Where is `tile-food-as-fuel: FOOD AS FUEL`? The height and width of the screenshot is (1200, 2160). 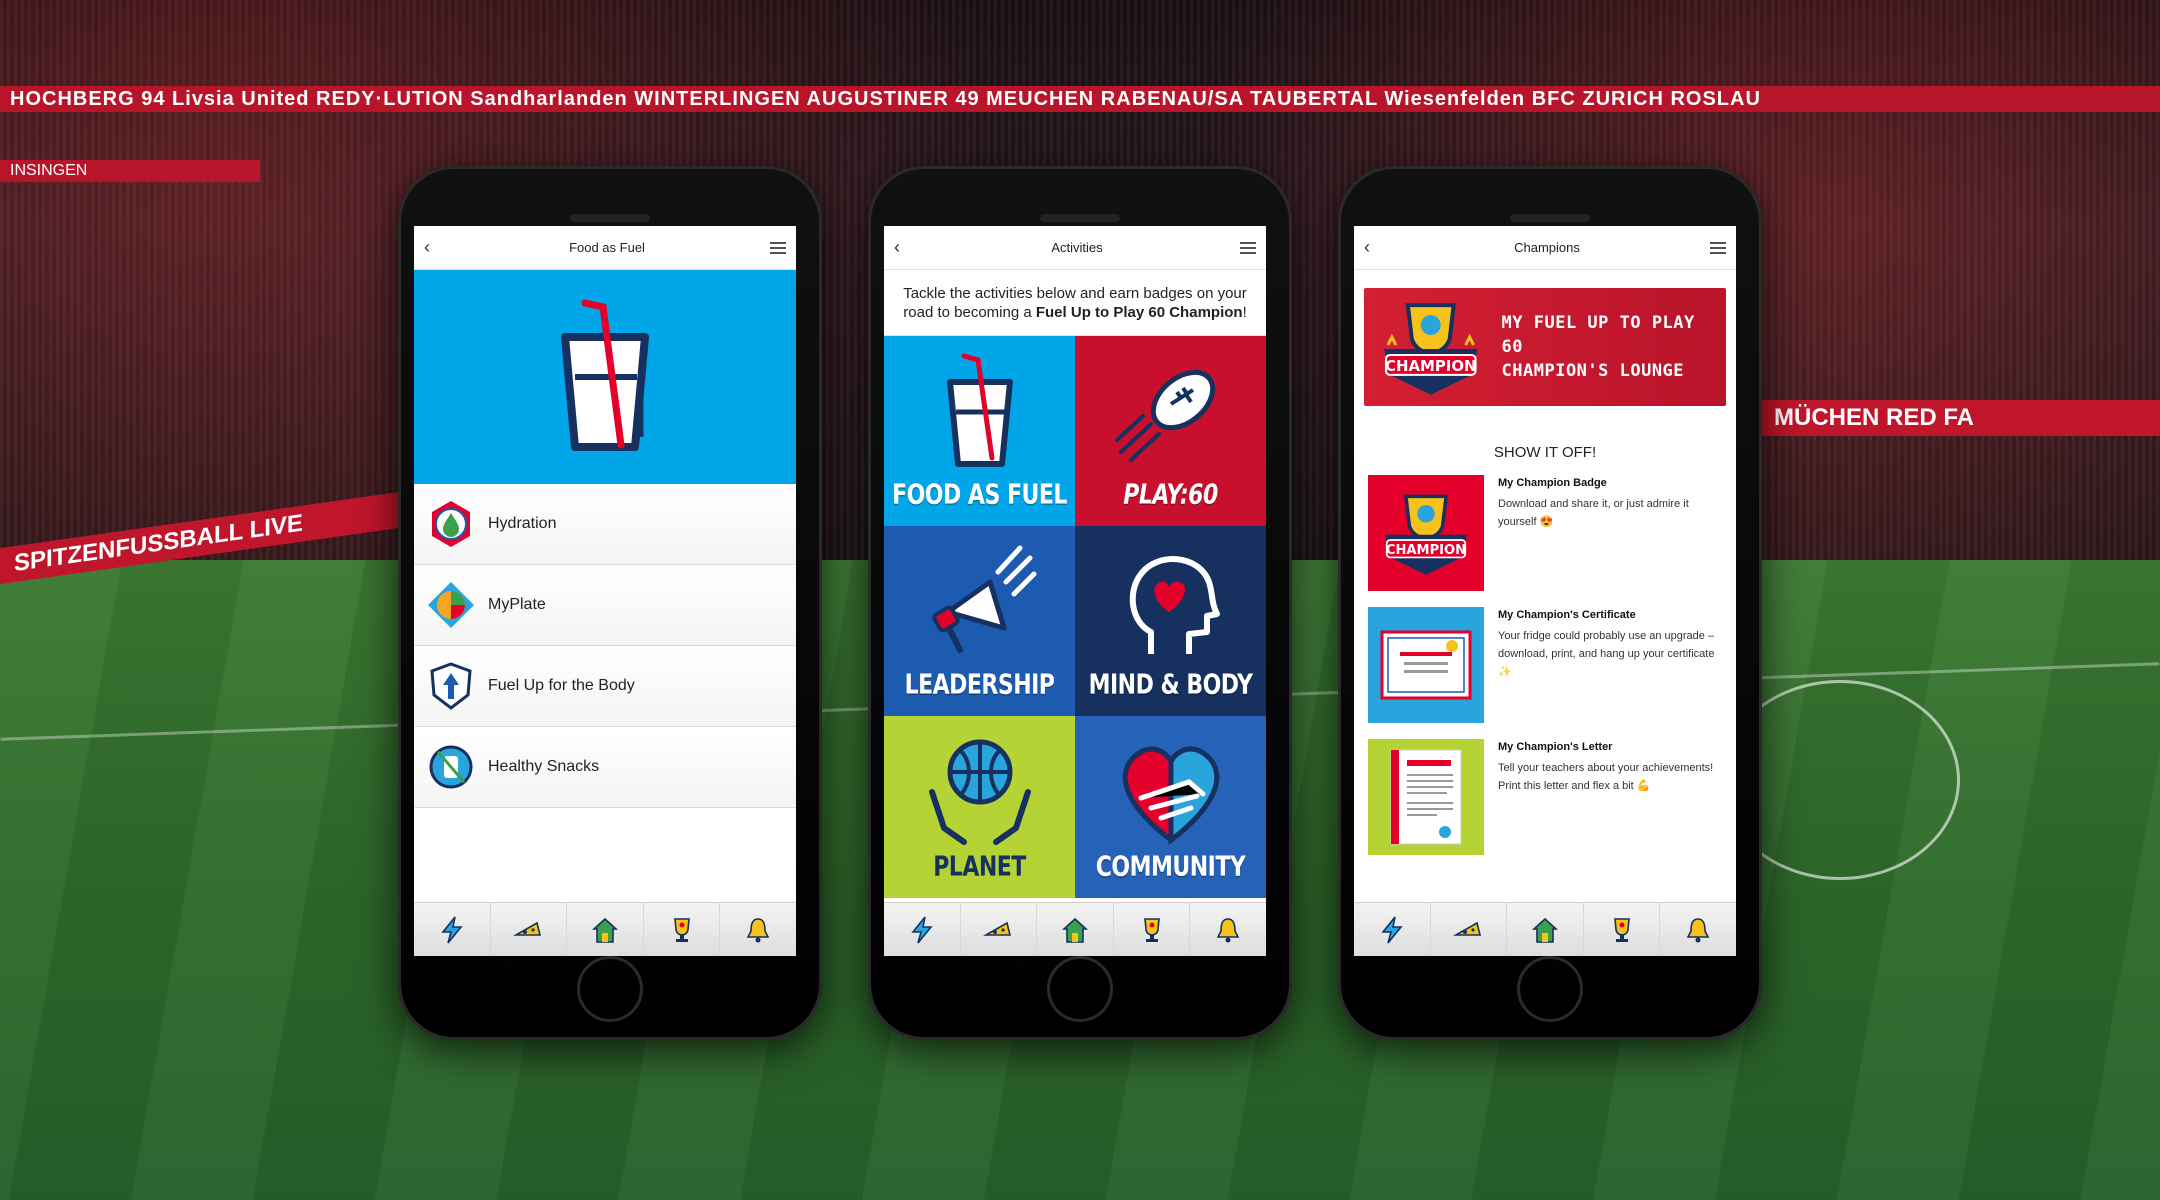 tile-food-as-fuel: FOOD AS FUEL is located at coordinates (979, 431).